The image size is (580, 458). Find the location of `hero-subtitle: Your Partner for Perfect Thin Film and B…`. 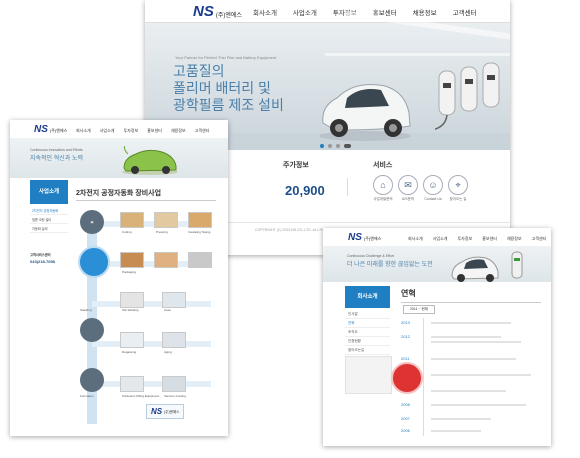

hero-subtitle: Your Partner for Perfect Thin Film and B… is located at coordinates (226, 57).